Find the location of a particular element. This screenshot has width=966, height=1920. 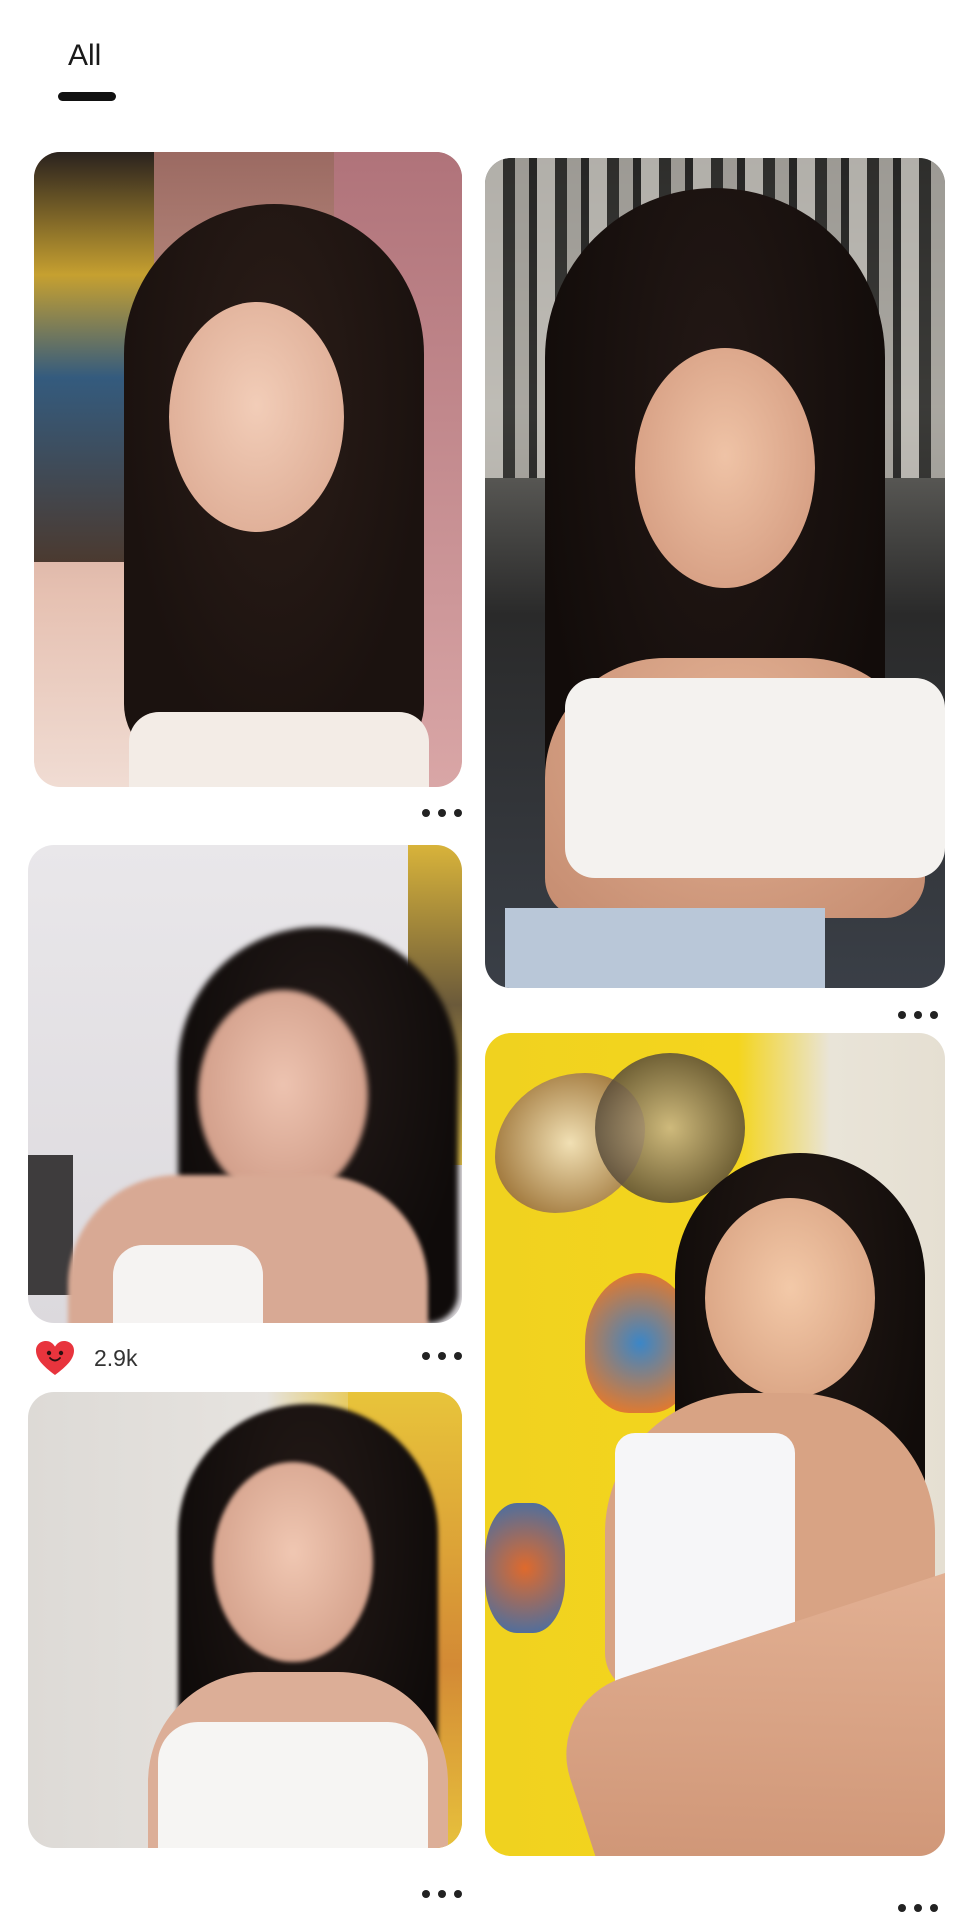

pin-3-like-row: 2.9k is located at coordinates (85, 1358).